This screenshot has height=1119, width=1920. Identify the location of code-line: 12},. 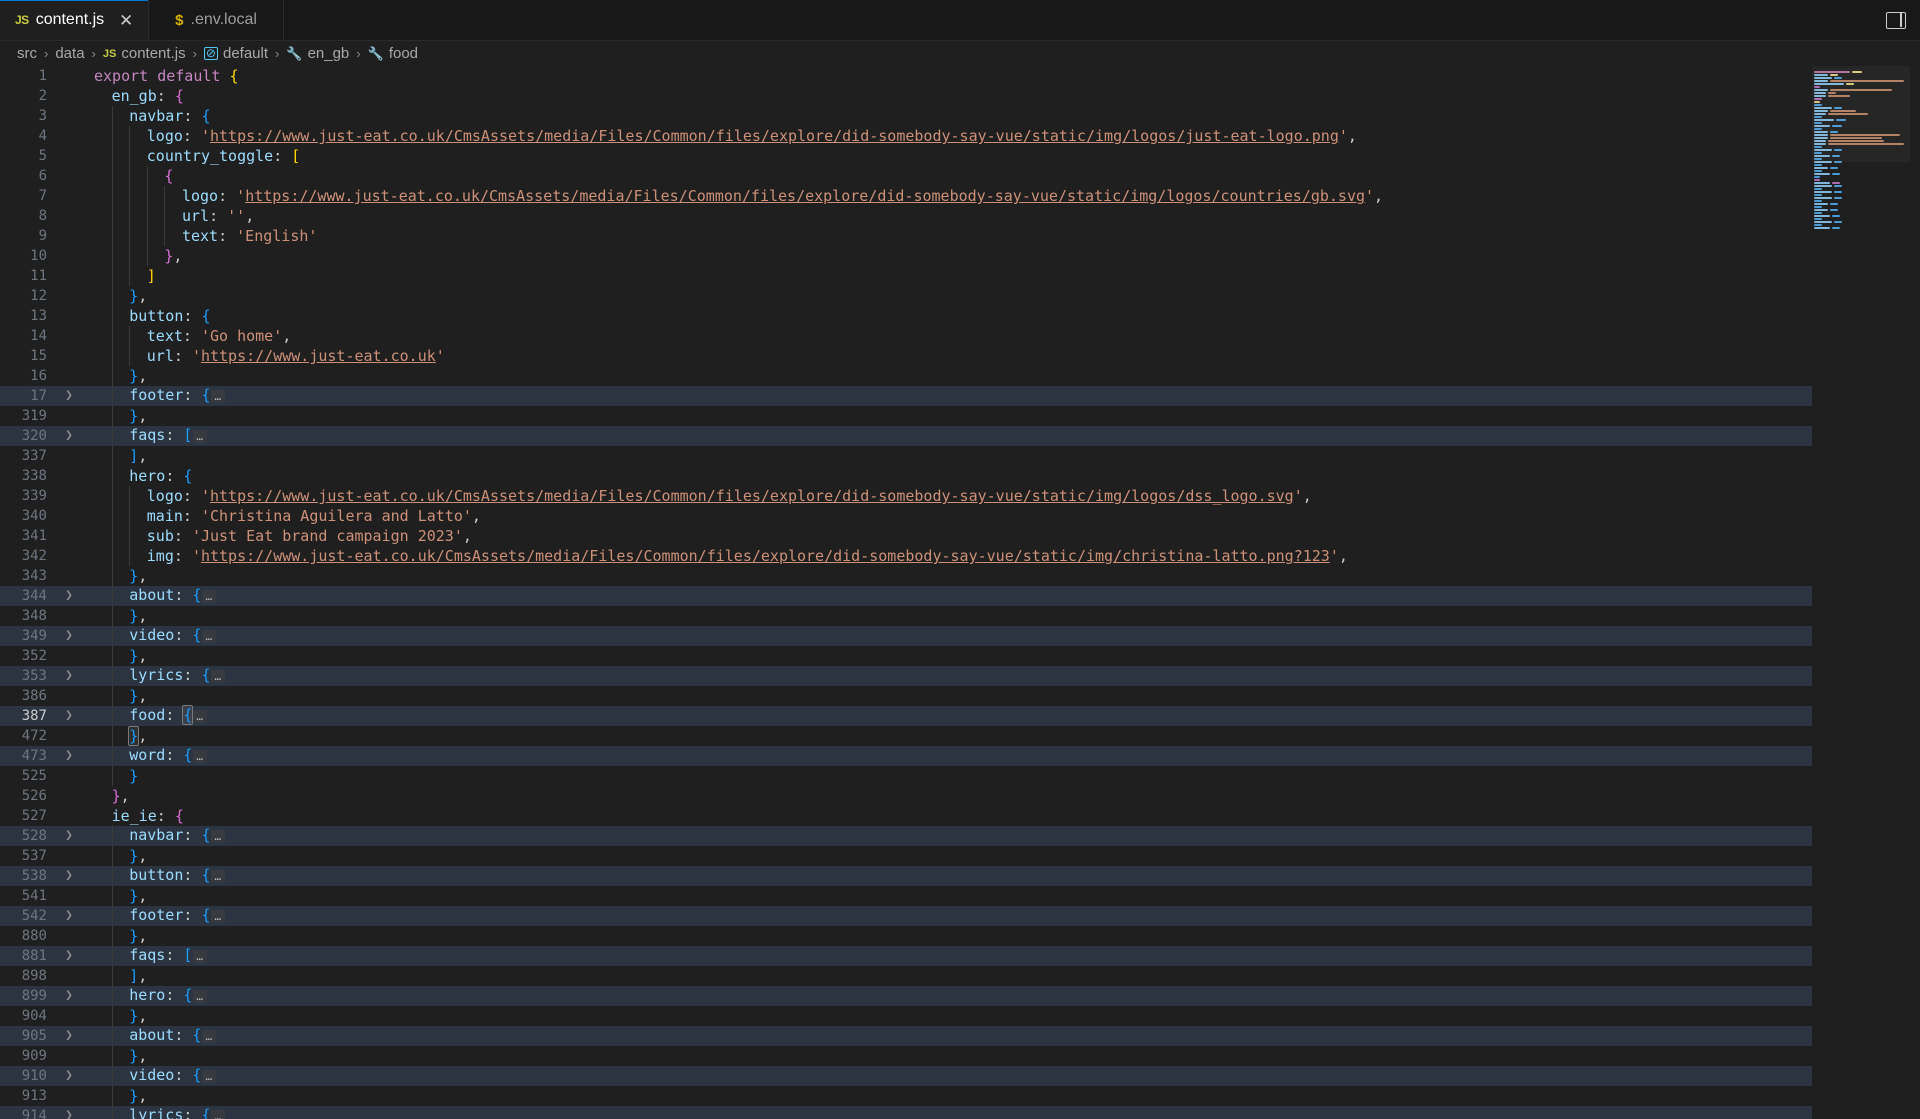
(906, 296).